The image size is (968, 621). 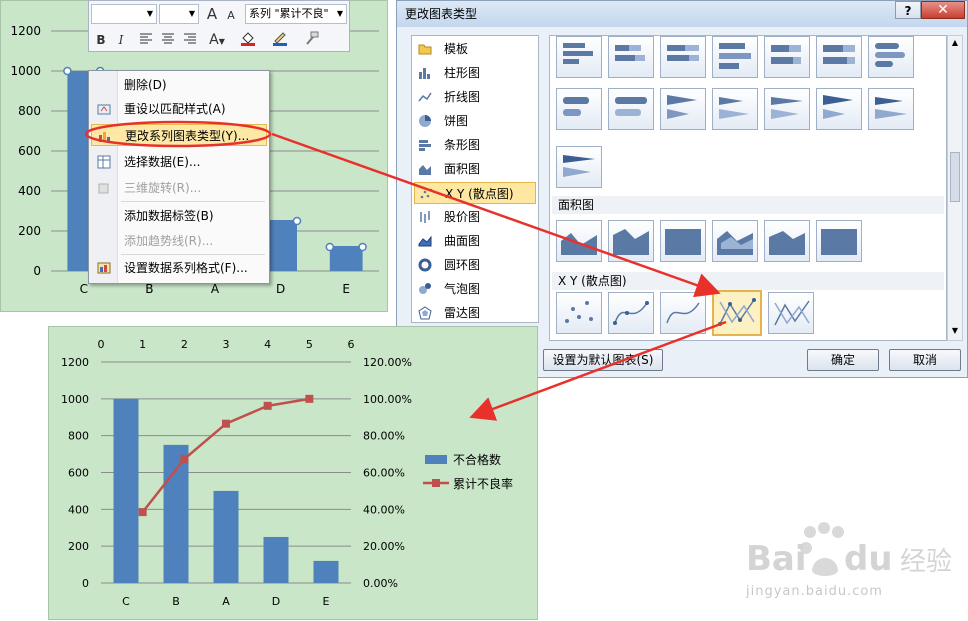 I want to click on help-button: ?, so click(x=908, y=10).